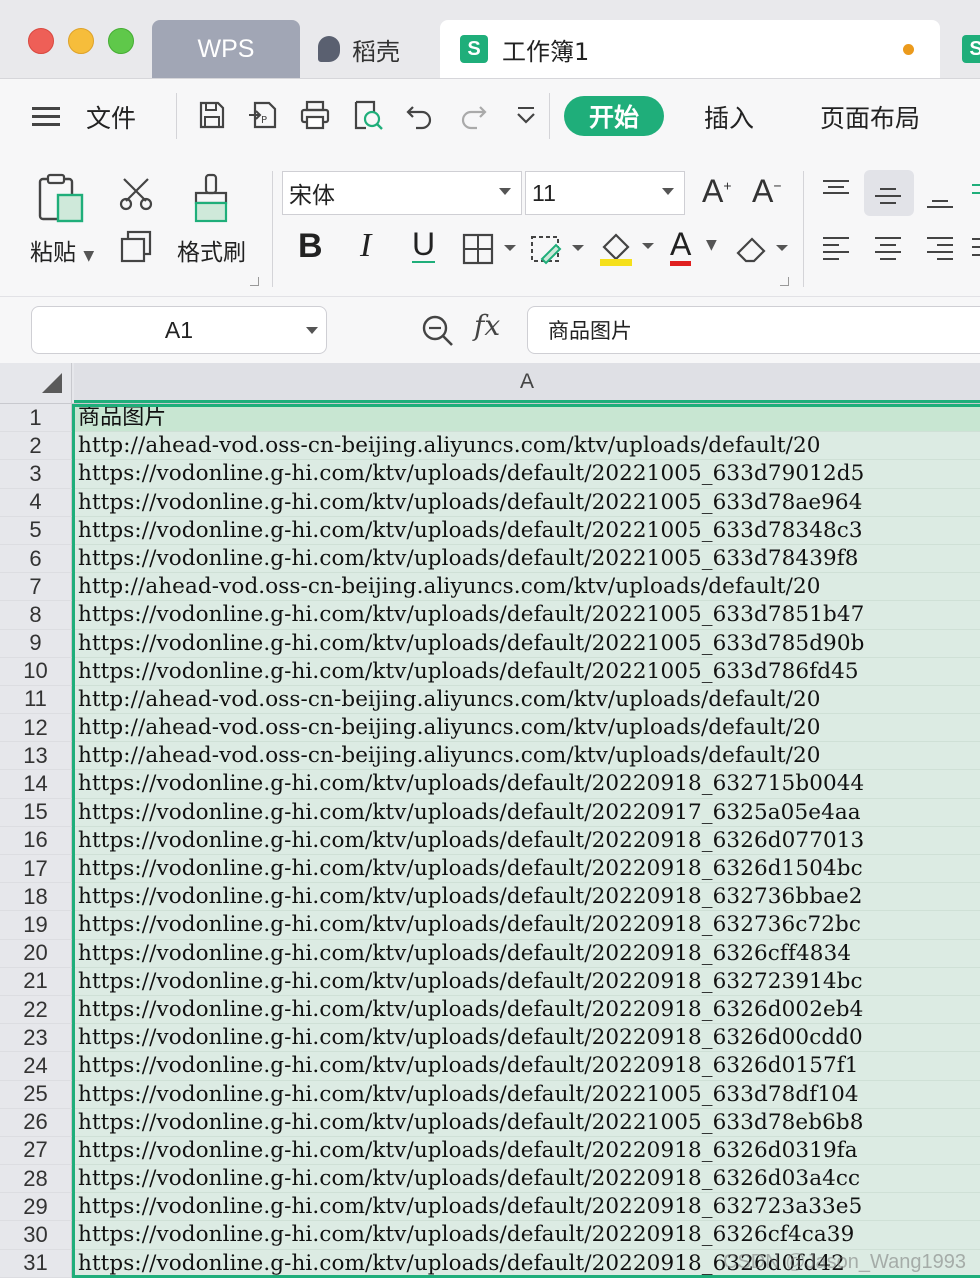 This screenshot has height=1278, width=980. I want to click on row-header: 1, so click(36, 418).